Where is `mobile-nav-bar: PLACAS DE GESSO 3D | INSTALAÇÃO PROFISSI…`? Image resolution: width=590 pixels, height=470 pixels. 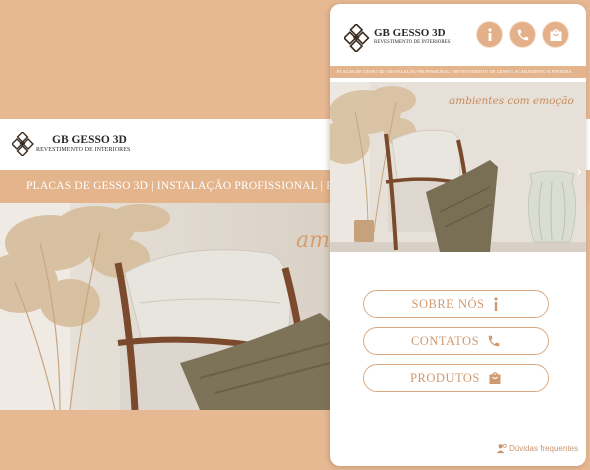
mobile-nav-bar: PLACAS DE GESSO 3D | INSTALAÇÃO PROFISSI… is located at coordinates (458, 72).